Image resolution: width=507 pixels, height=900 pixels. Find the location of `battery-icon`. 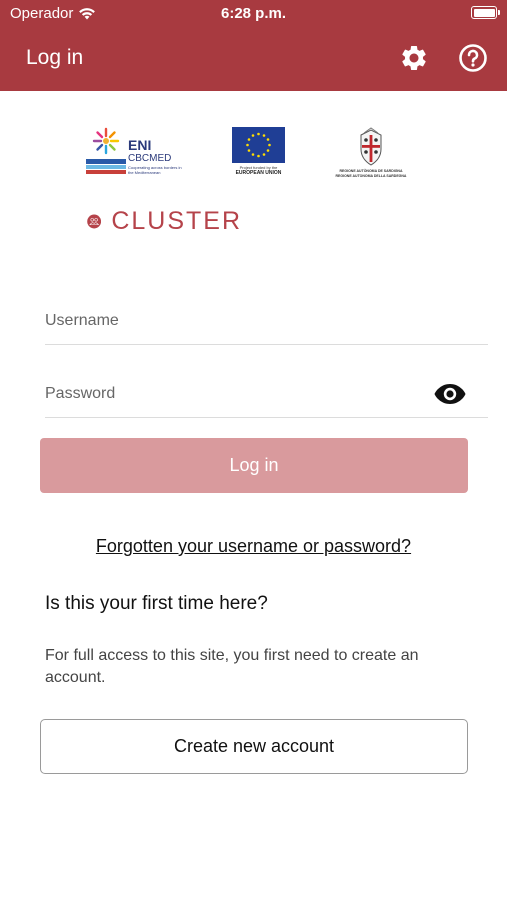

battery-icon is located at coordinates (485, 12).